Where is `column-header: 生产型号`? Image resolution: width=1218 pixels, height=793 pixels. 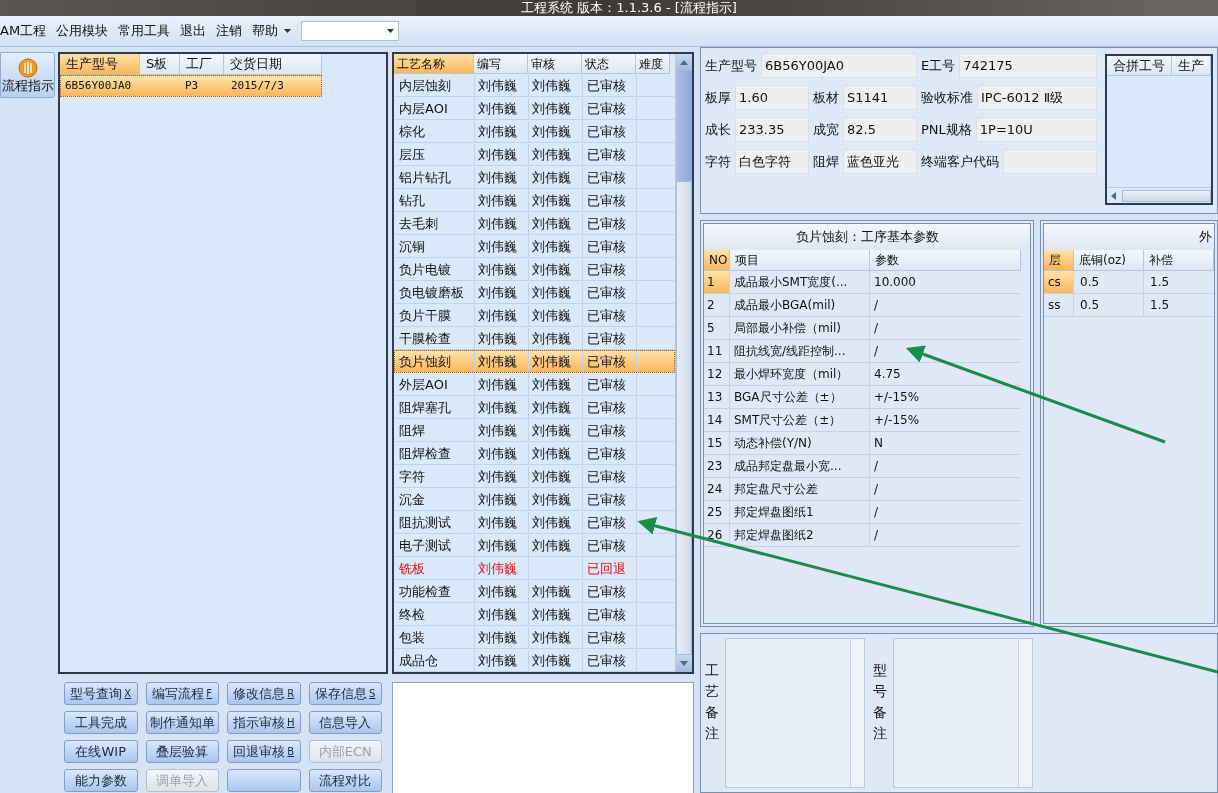 column-header: 生产型号 is located at coordinates (100, 64).